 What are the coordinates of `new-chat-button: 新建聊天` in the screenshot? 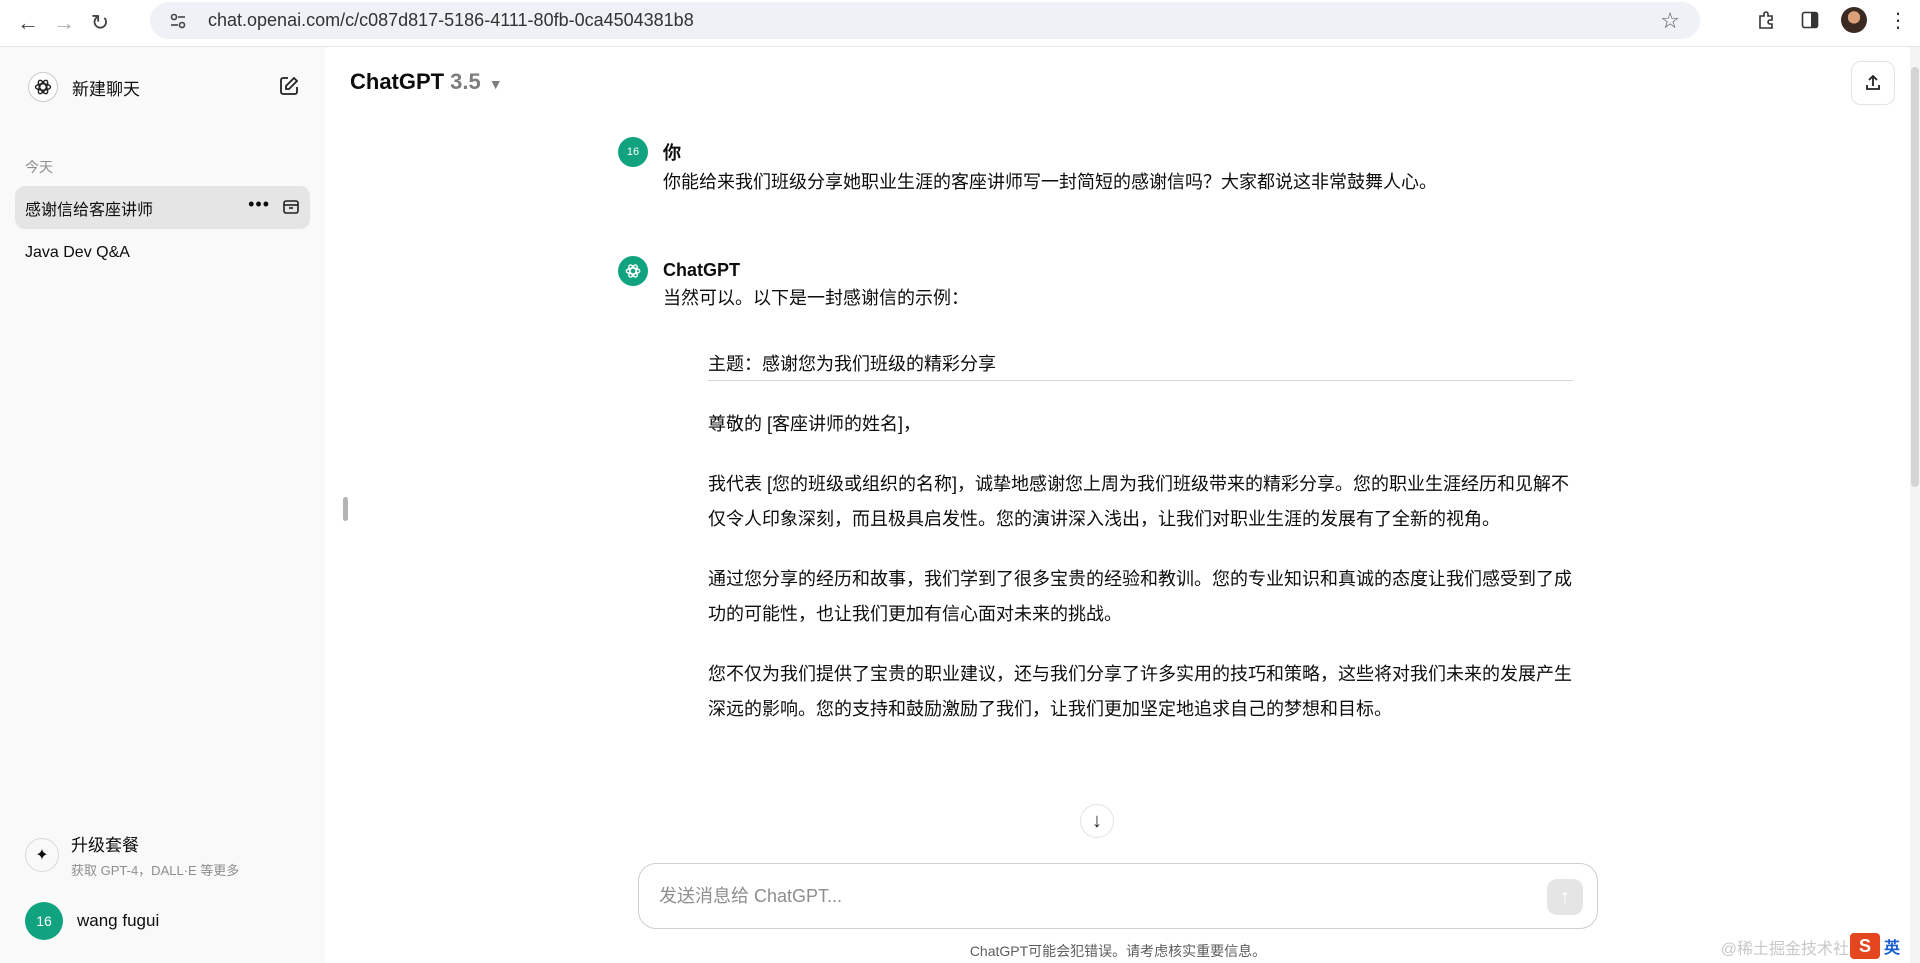 It's located at (162, 87).